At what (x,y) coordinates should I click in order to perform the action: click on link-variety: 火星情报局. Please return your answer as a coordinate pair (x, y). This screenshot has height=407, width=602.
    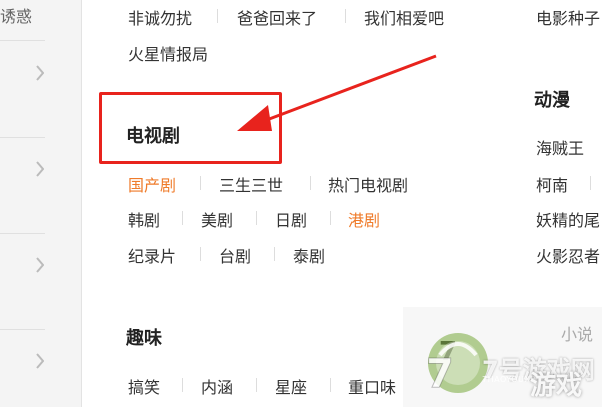
    Looking at the image, I should click on (168, 53).